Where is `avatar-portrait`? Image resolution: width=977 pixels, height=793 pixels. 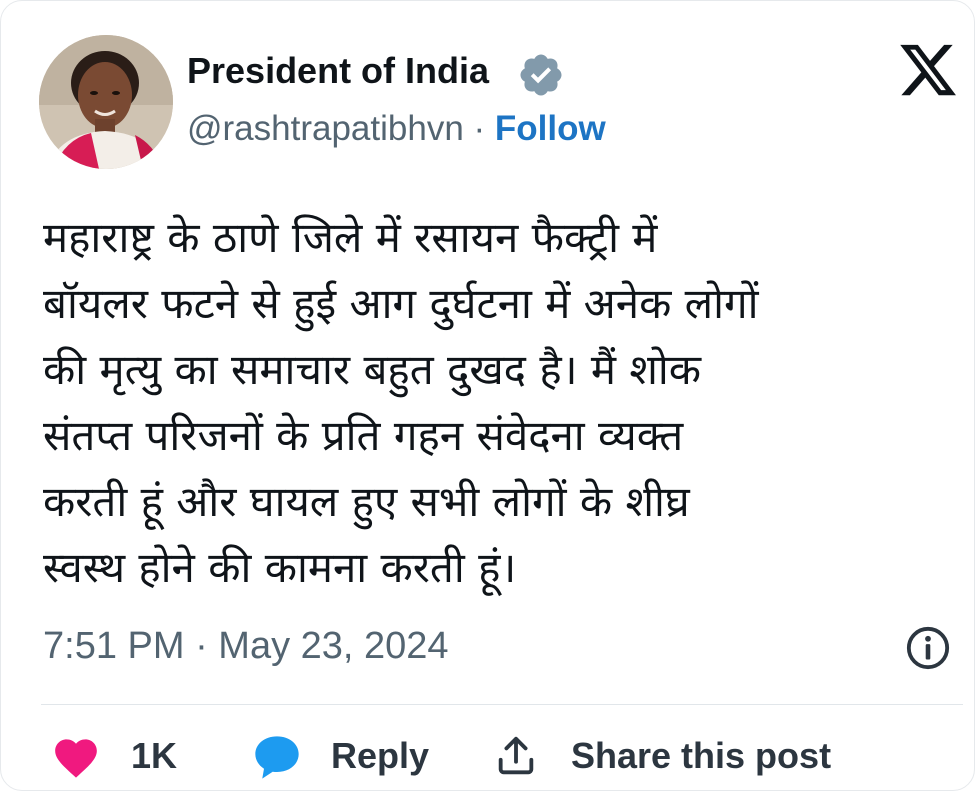
avatar-portrait is located at coordinates (106, 102).